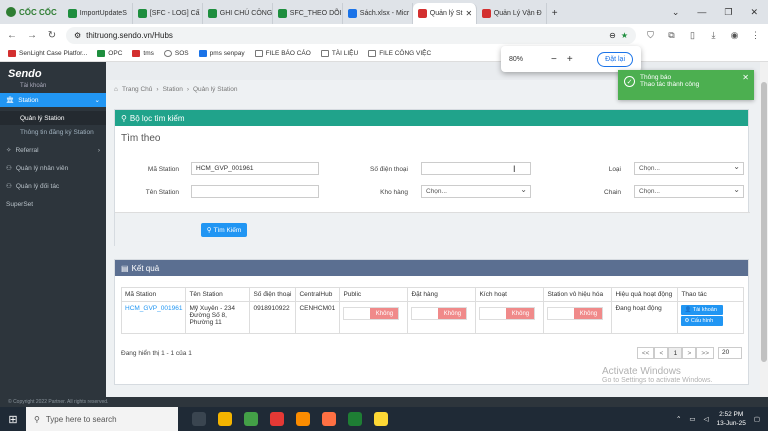  What do you see at coordinates (764, 222) in the screenshot?
I see `scrollbar-thumb` at bounding box center [764, 222].